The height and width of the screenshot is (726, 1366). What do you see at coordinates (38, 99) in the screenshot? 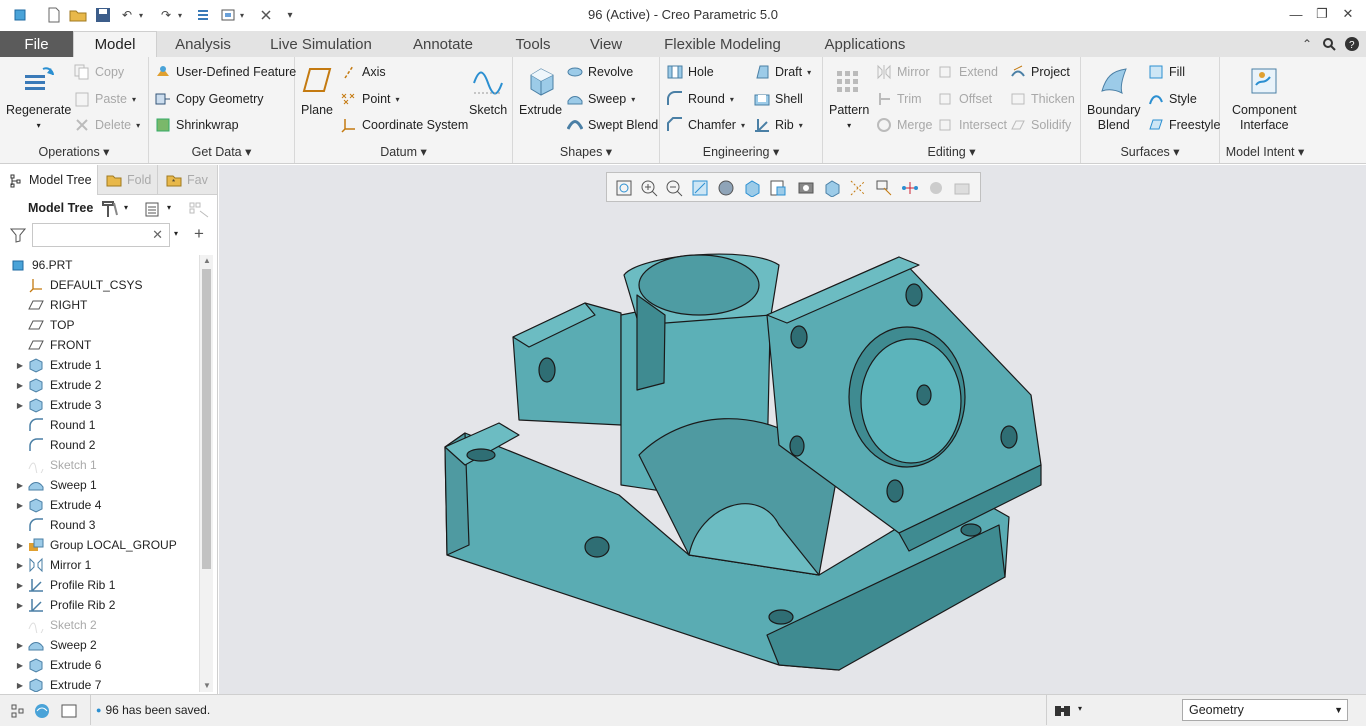
I see `regenerate-button: Regenerate ▾` at bounding box center [38, 99].